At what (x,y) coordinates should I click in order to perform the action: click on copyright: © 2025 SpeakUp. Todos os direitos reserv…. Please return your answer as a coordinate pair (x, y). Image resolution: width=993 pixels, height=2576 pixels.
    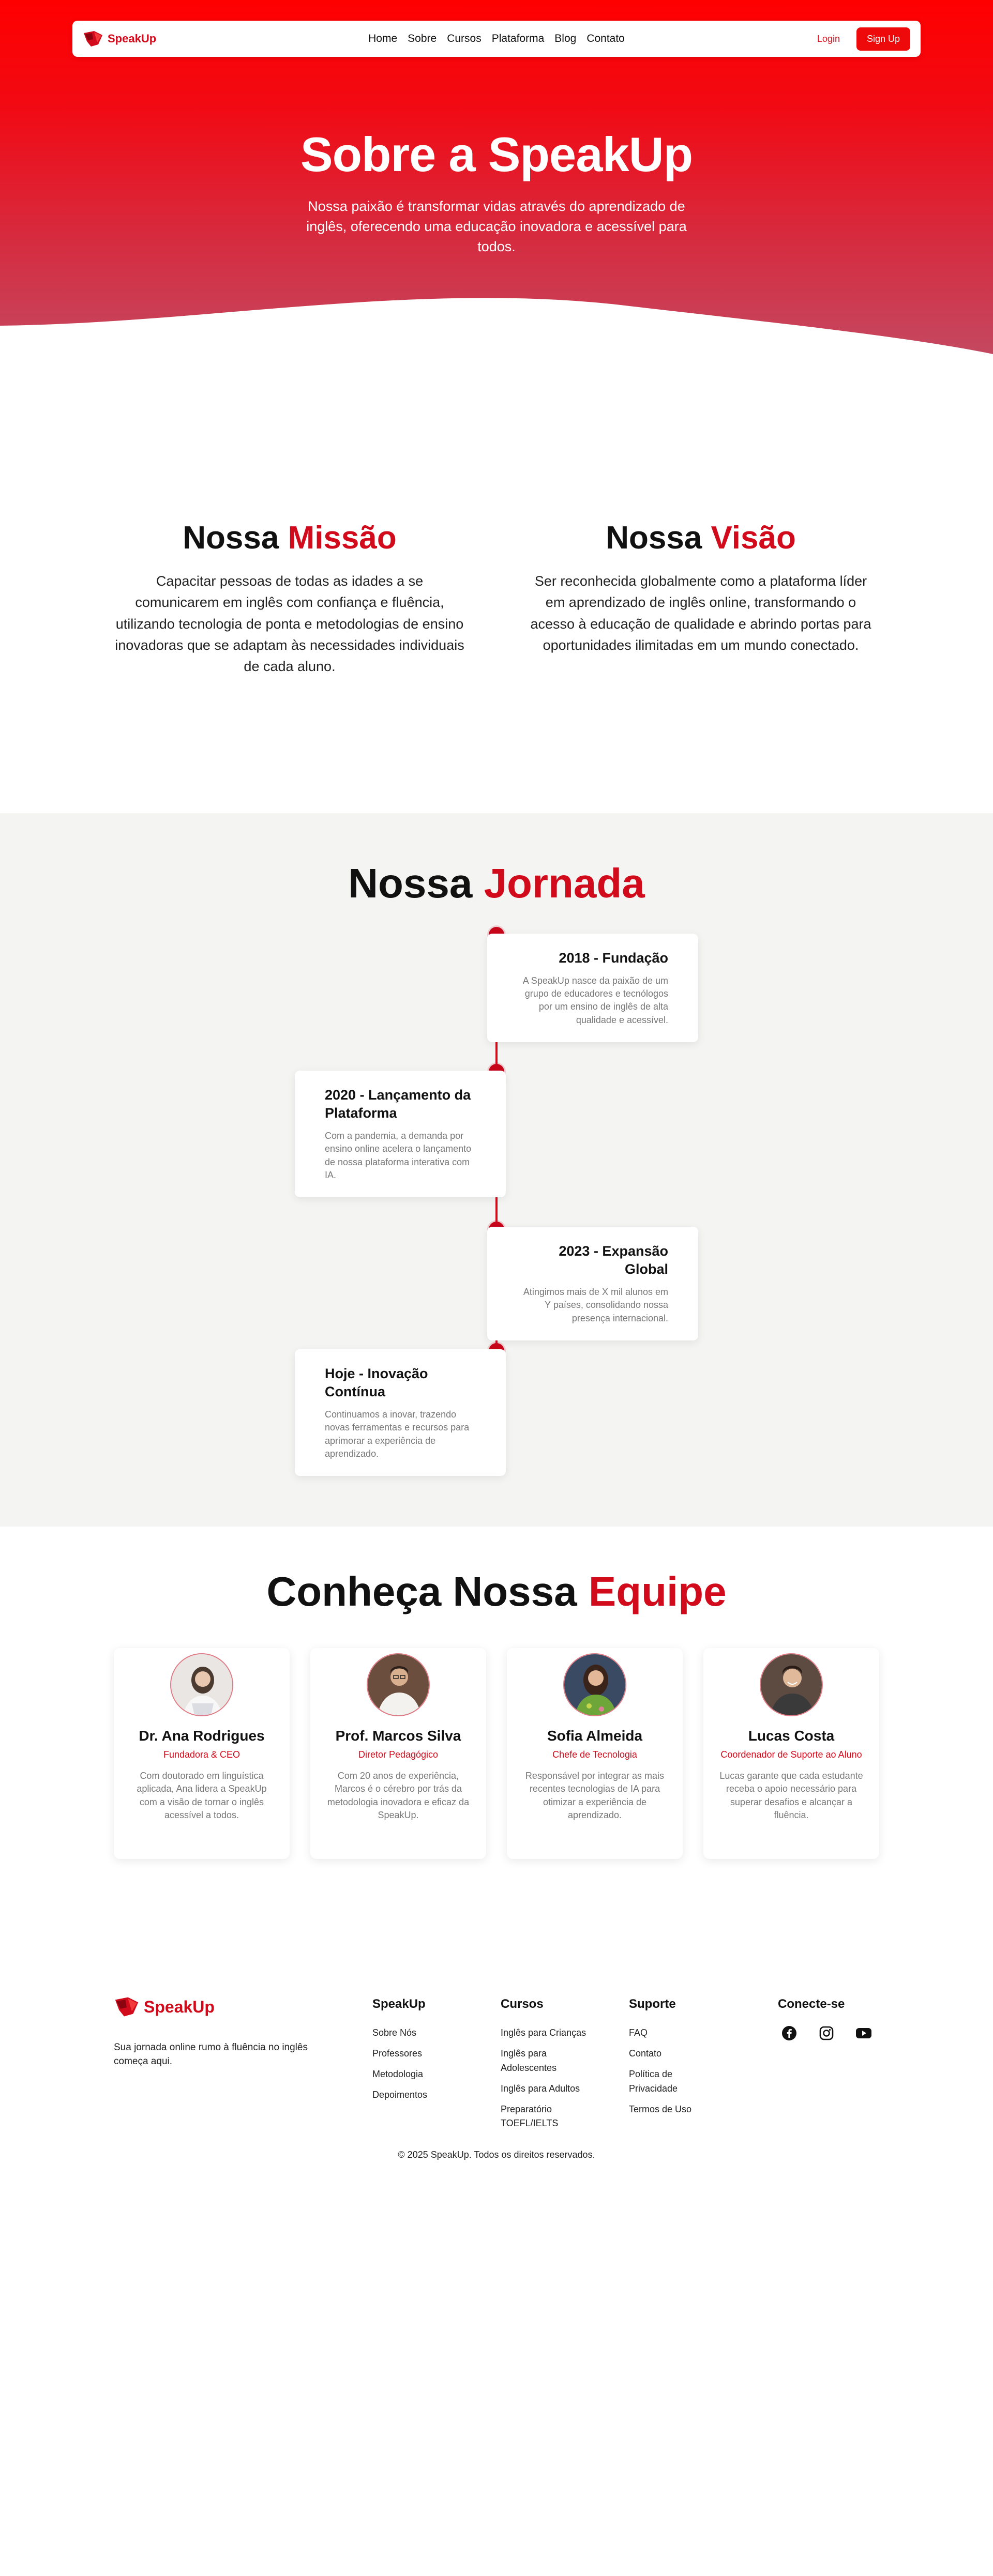
    Looking at the image, I should click on (496, 2155).